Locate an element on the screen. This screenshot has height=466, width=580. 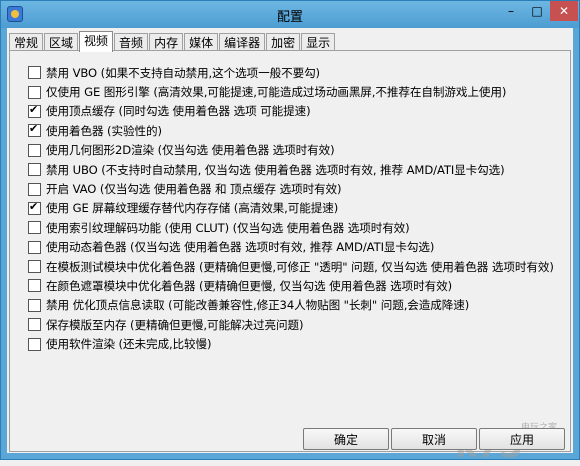
option-ge-texture-cache: 使用 GE 屏幕纹理缓存替代内存存储 (高清效果,可能提速) is located at coordinates (291, 208).